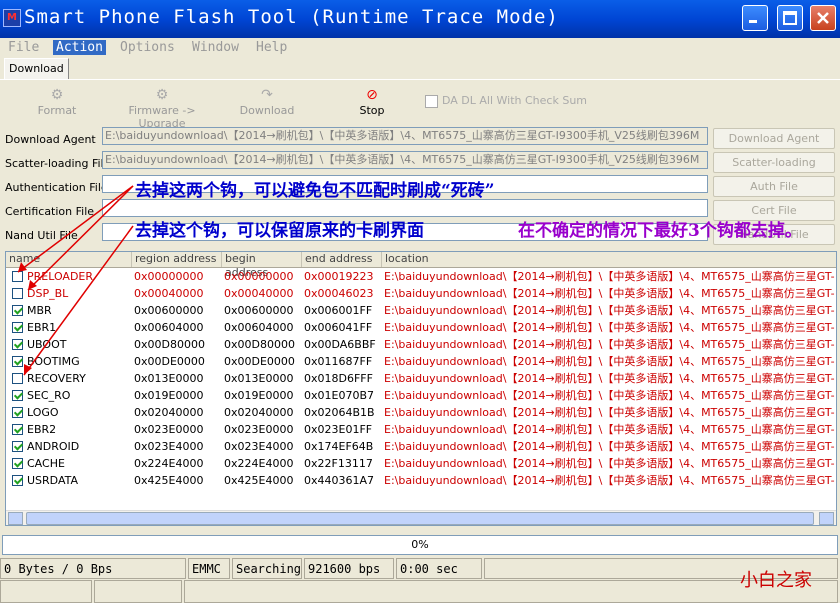 This screenshot has width=840, height=603. Describe the element at coordinates (267, 568) in the screenshot. I see `status-state: Searching` at that location.